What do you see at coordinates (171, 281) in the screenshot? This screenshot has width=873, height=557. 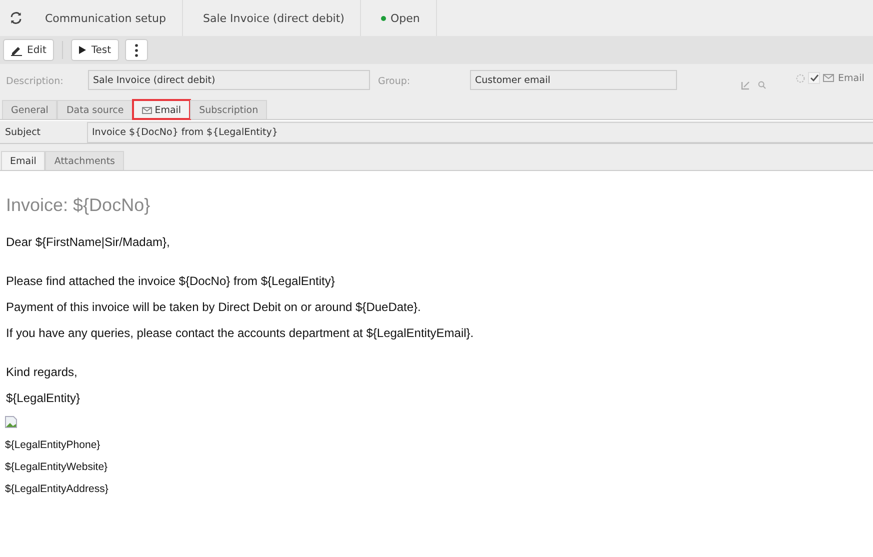 I see `email-text: Please find attached the invoice ${DocNo} from ${LegalEntity}` at bounding box center [171, 281].